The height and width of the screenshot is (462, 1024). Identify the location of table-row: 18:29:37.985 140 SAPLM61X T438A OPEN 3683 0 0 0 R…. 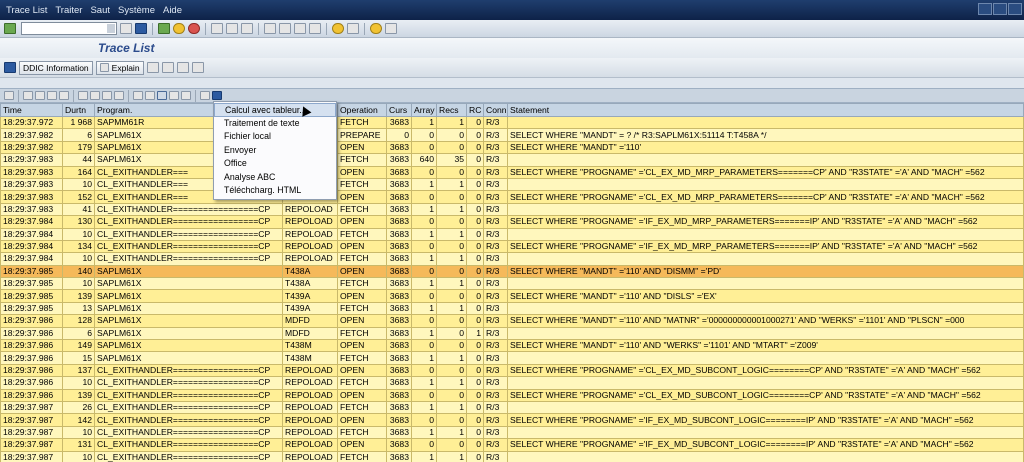
(512, 271).